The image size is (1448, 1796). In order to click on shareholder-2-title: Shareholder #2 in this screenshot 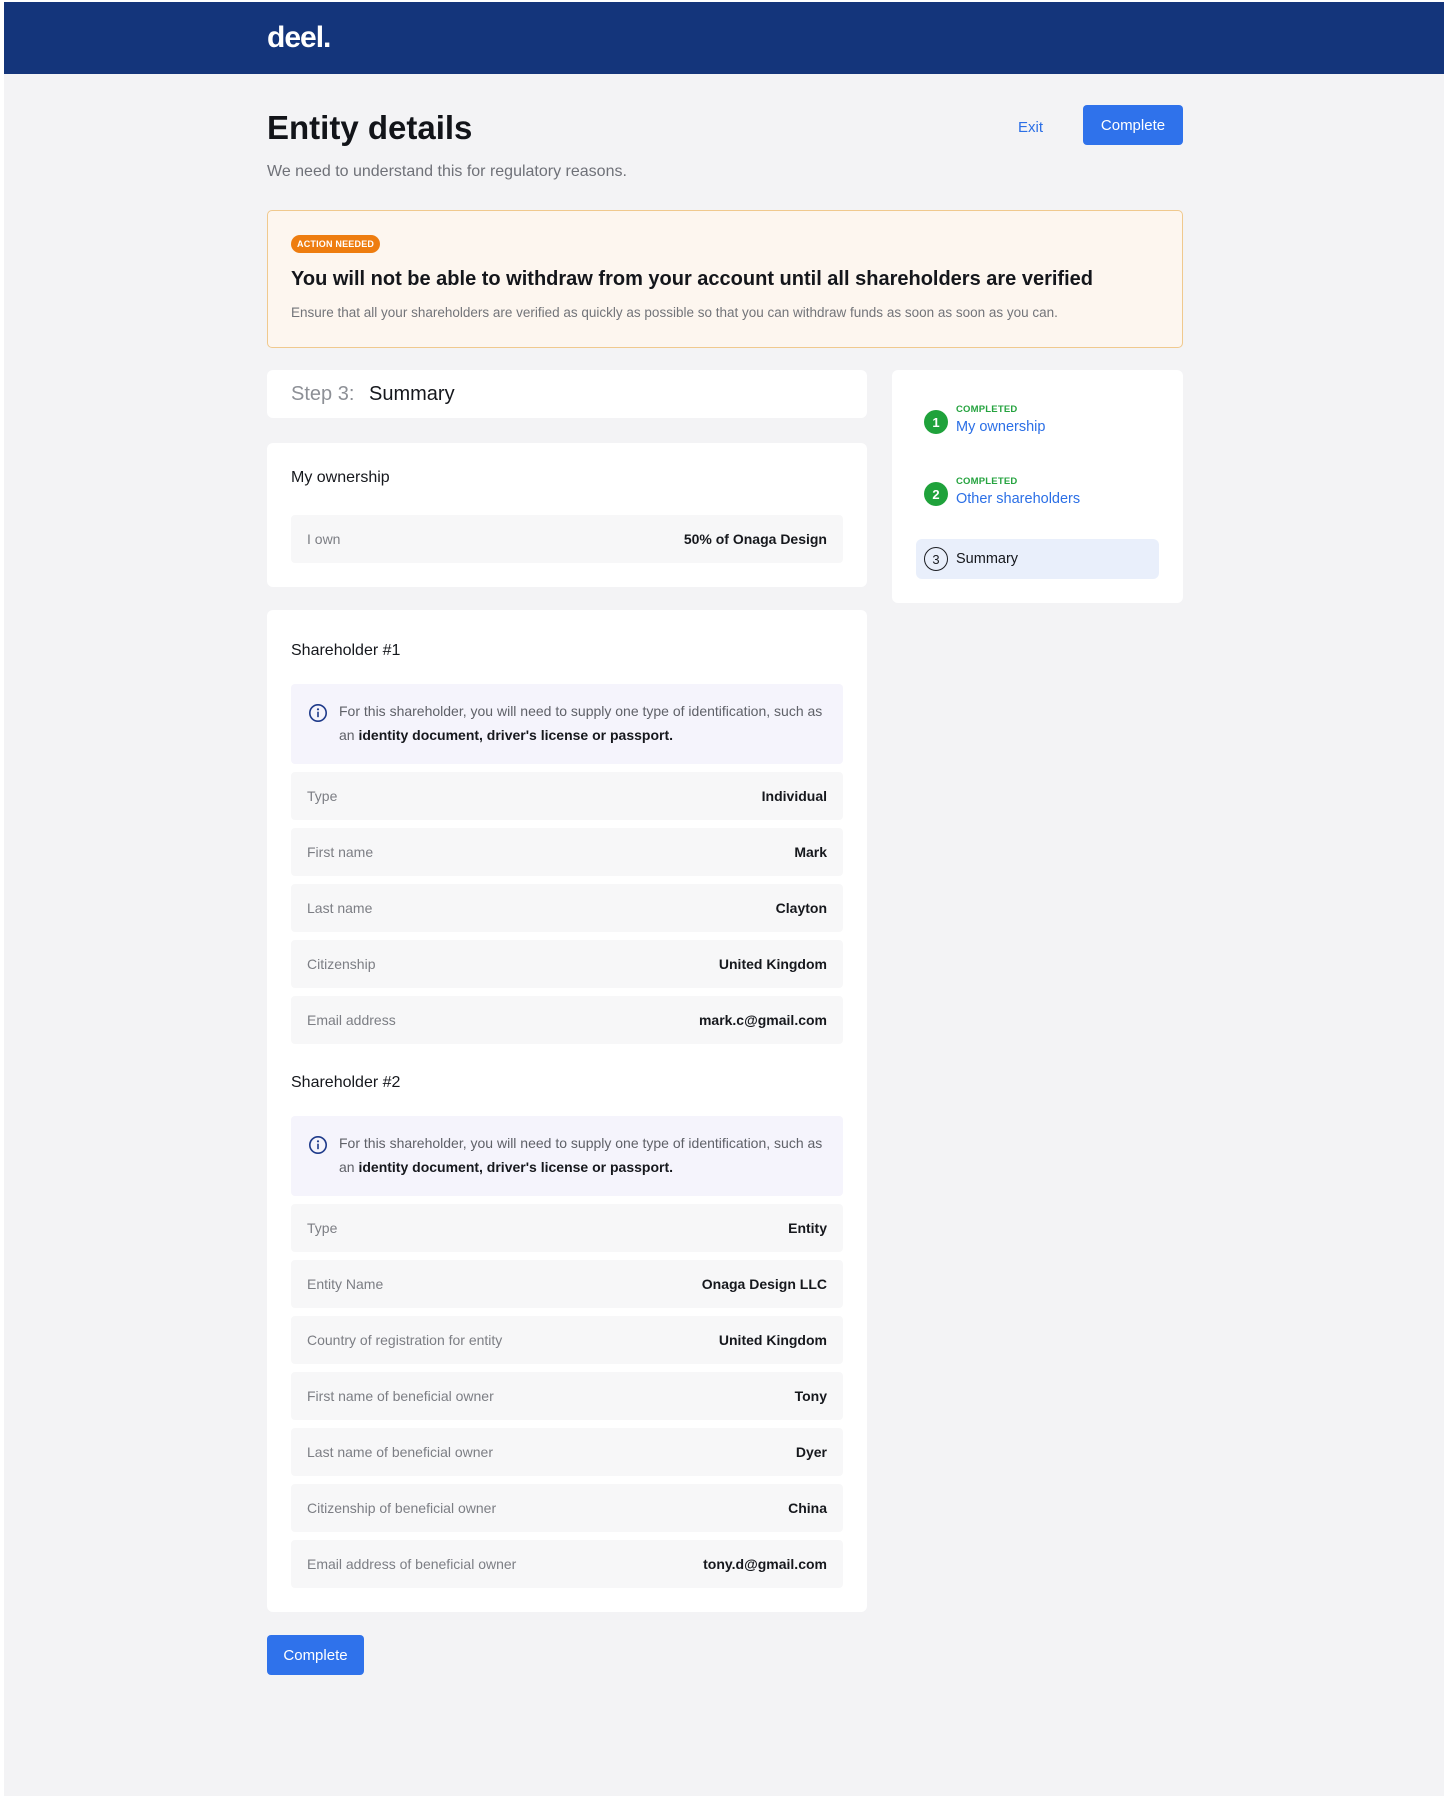, I will do `click(346, 1082)`.